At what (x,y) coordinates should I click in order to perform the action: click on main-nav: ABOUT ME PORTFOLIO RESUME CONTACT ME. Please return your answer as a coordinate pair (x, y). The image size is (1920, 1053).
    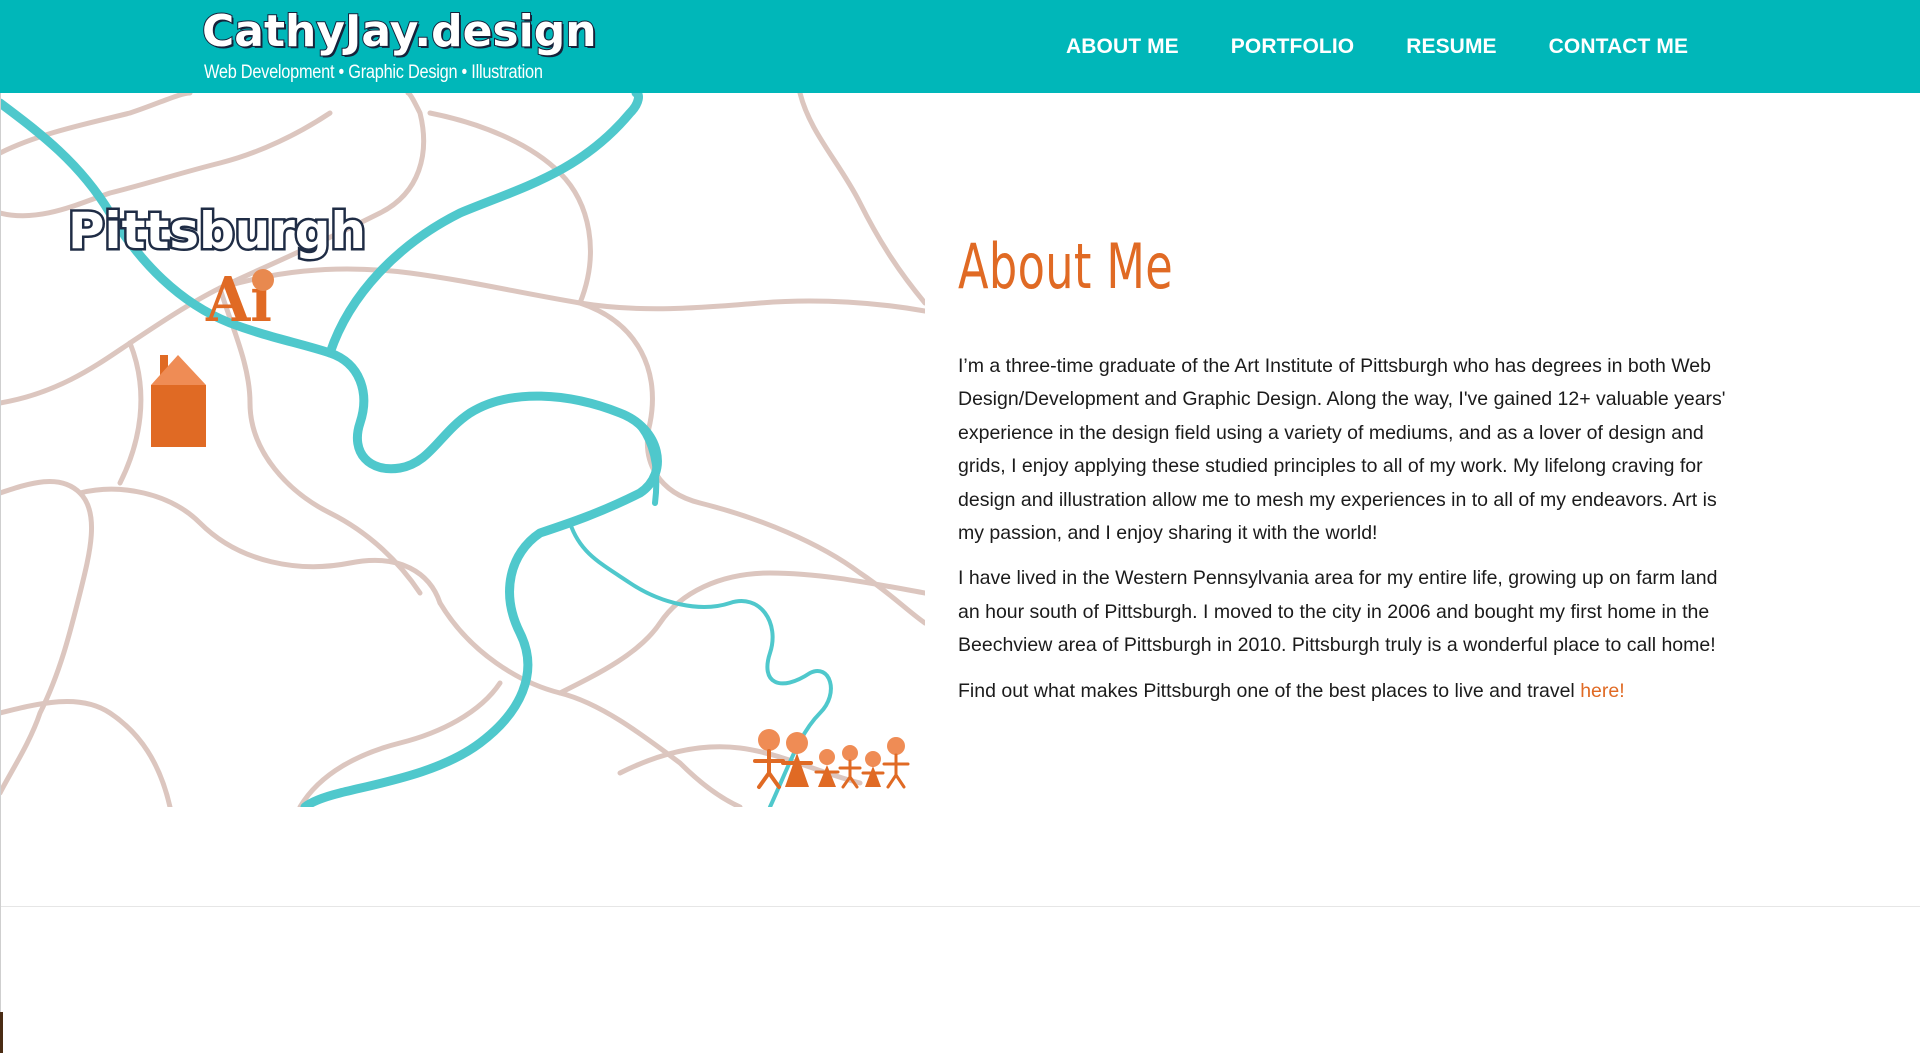
    Looking at the image, I should click on (1377, 46).